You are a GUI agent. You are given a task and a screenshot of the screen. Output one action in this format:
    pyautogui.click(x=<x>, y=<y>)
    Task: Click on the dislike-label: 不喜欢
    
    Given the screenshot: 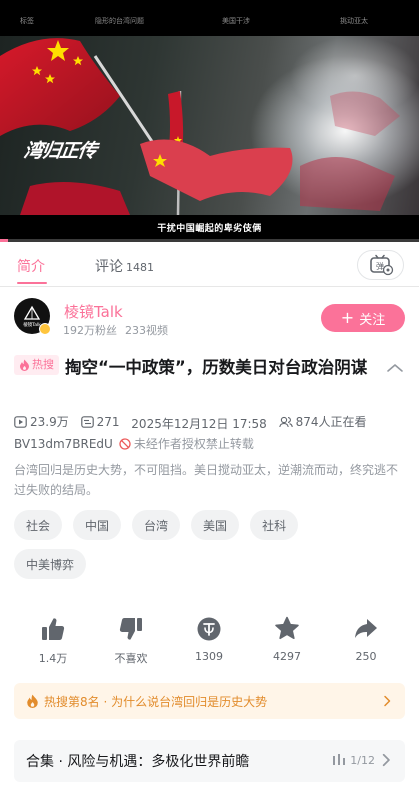 What is the action you would take?
    pyautogui.click(x=131, y=658)
    